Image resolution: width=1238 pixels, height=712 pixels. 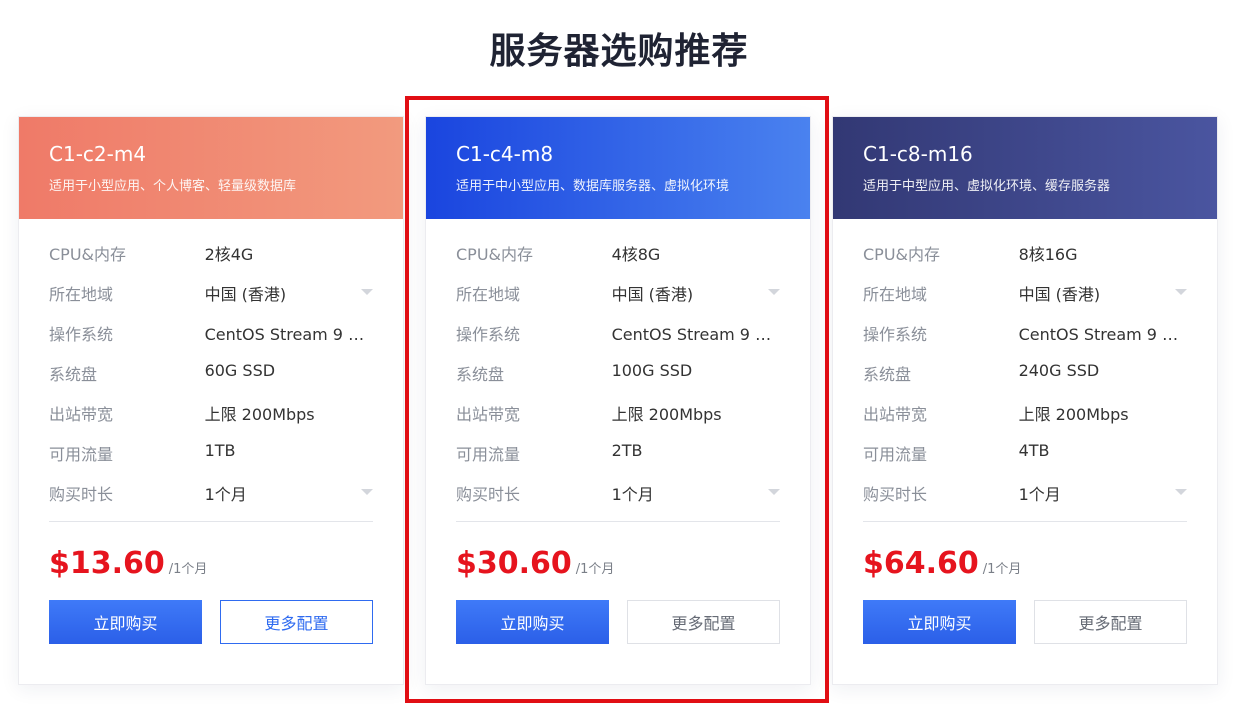 I want to click on spec-value: 4TB, so click(x=1034, y=450).